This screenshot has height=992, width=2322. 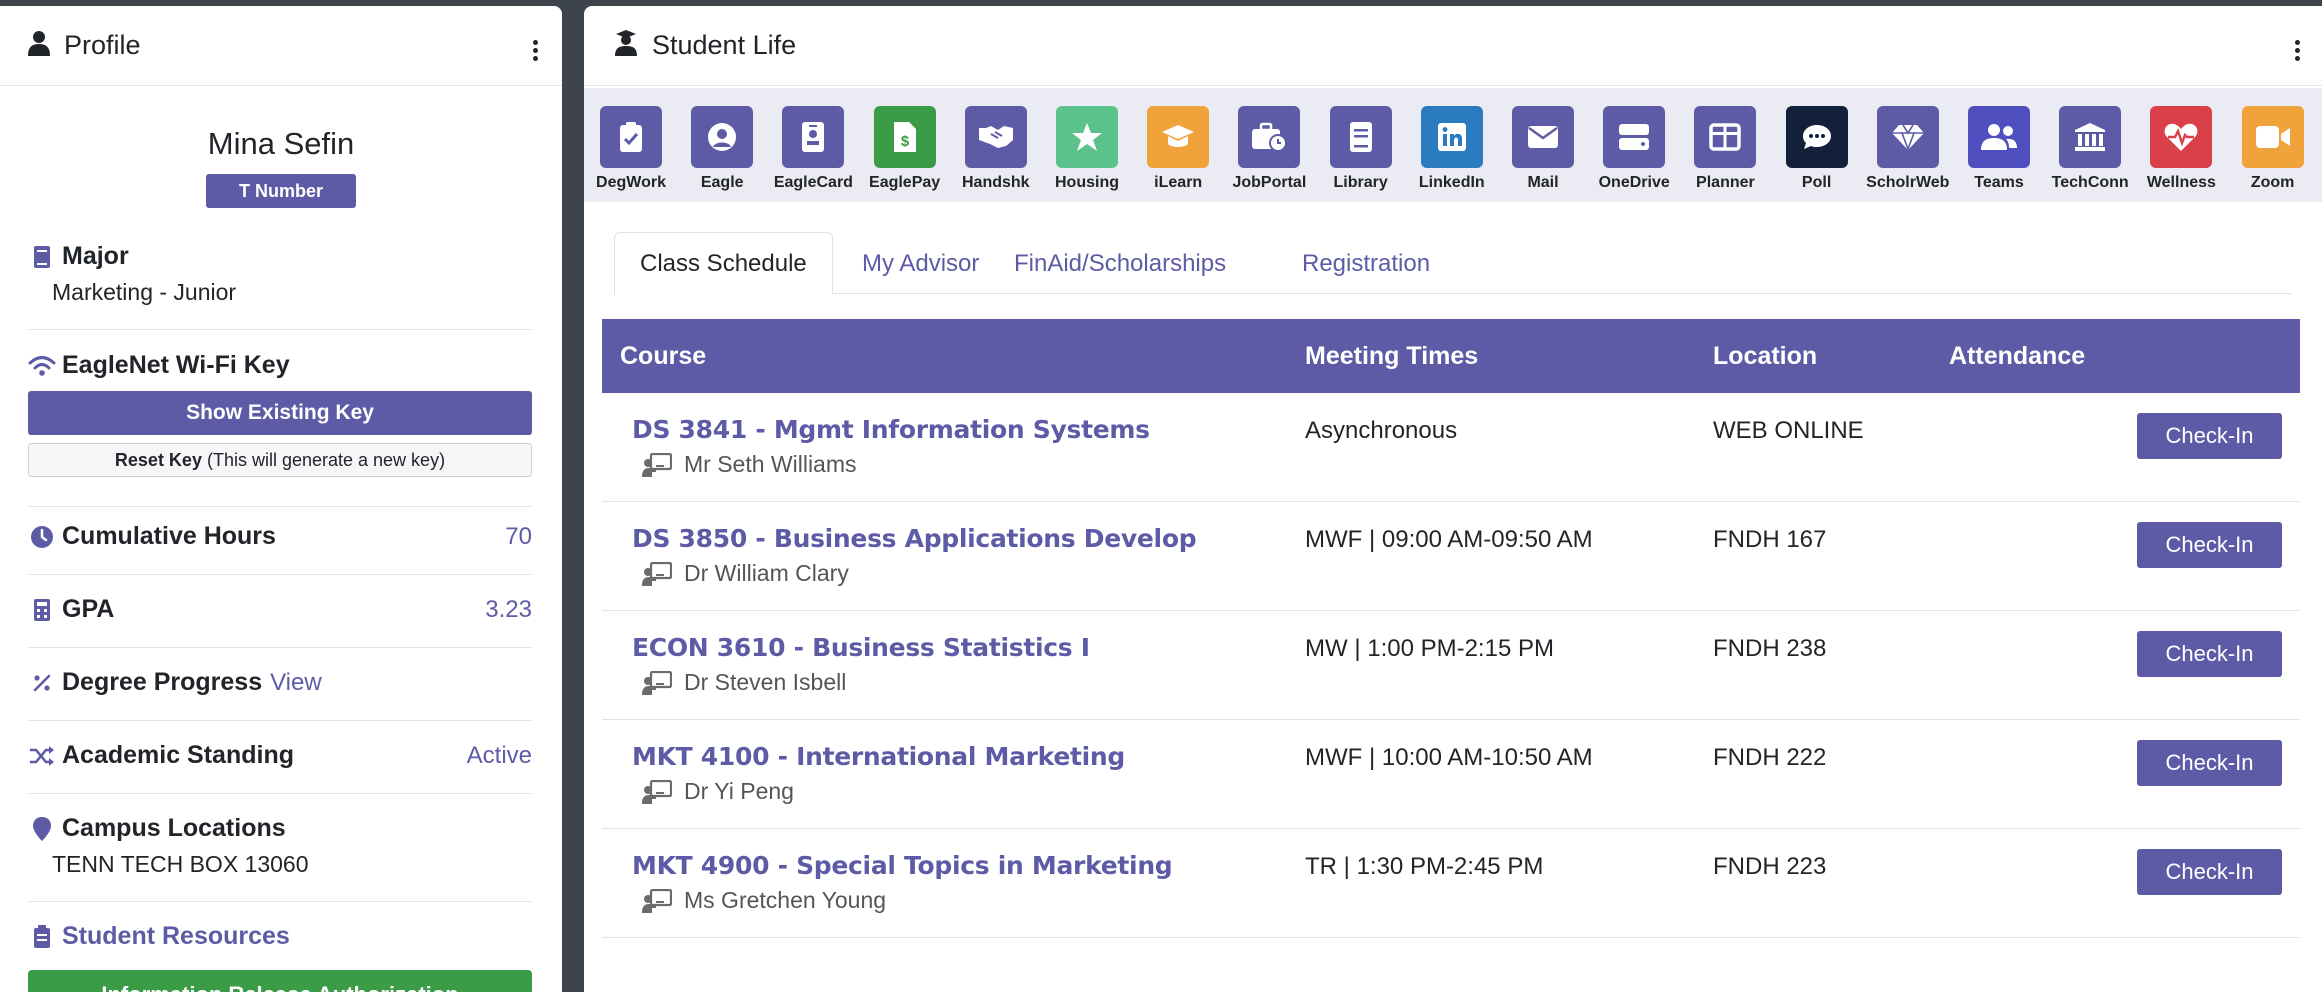 I want to click on graduate-icon, so click(x=626, y=45).